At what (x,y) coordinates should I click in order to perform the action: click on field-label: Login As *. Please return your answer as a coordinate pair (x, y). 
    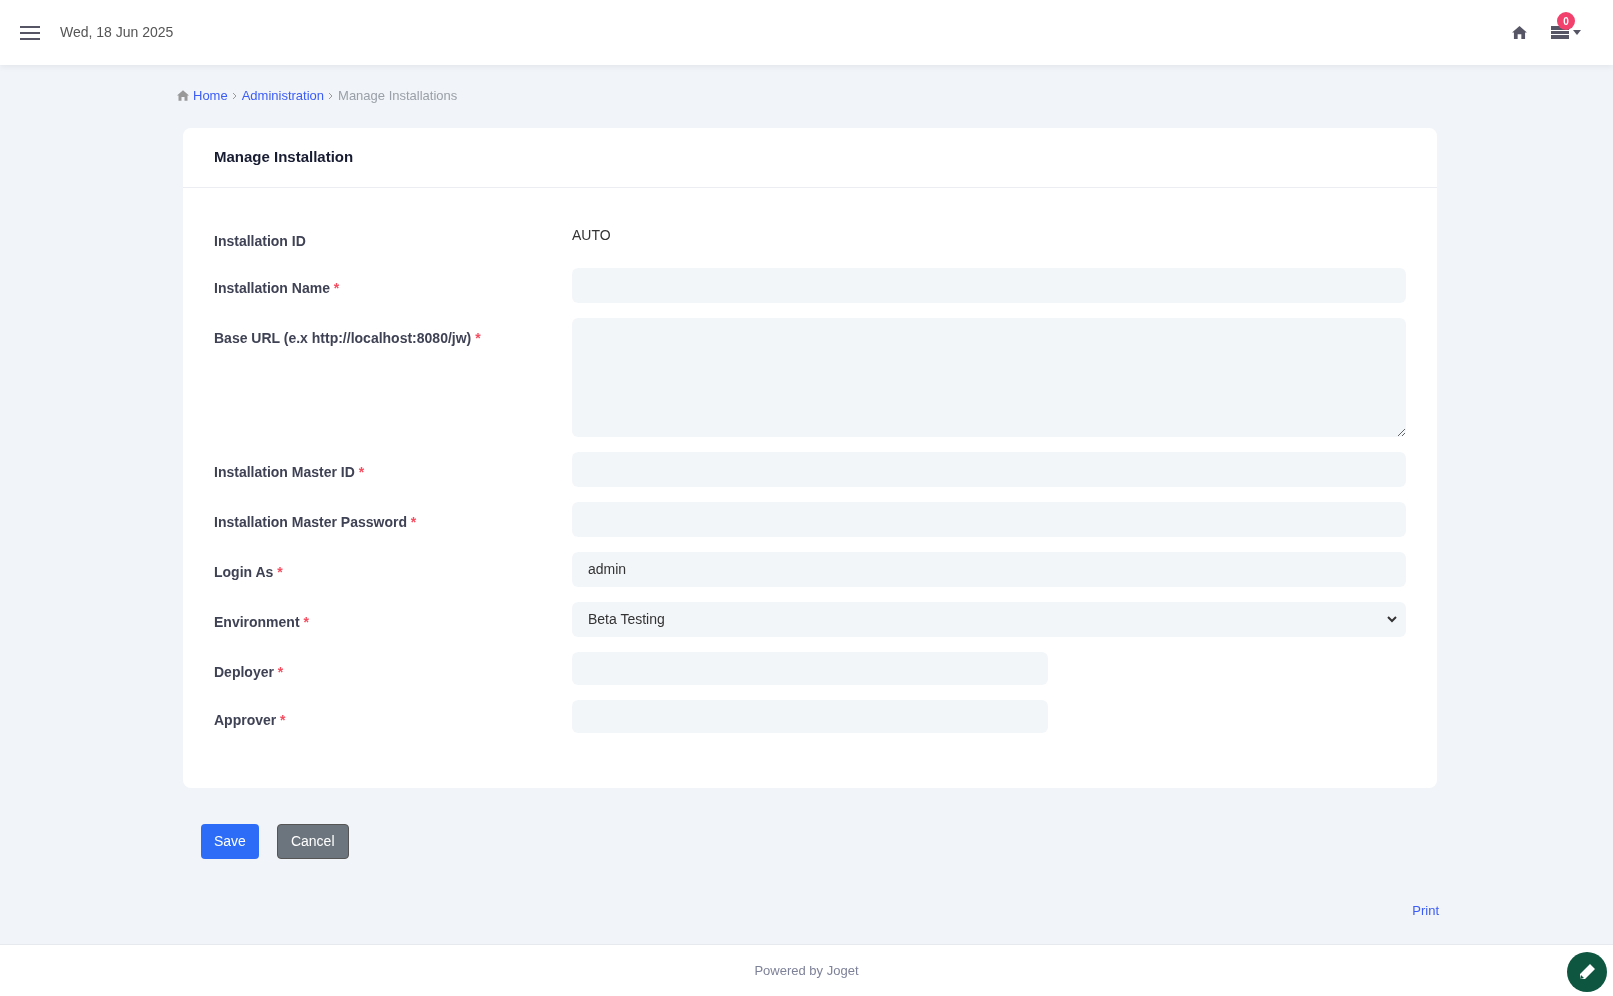
    Looking at the image, I should click on (248, 571).